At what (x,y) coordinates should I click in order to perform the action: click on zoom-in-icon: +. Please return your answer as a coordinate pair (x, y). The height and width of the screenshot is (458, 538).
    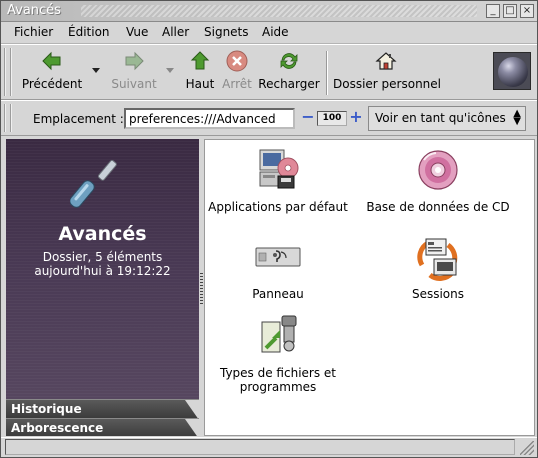
    Looking at the image, I should click on (356, 117).